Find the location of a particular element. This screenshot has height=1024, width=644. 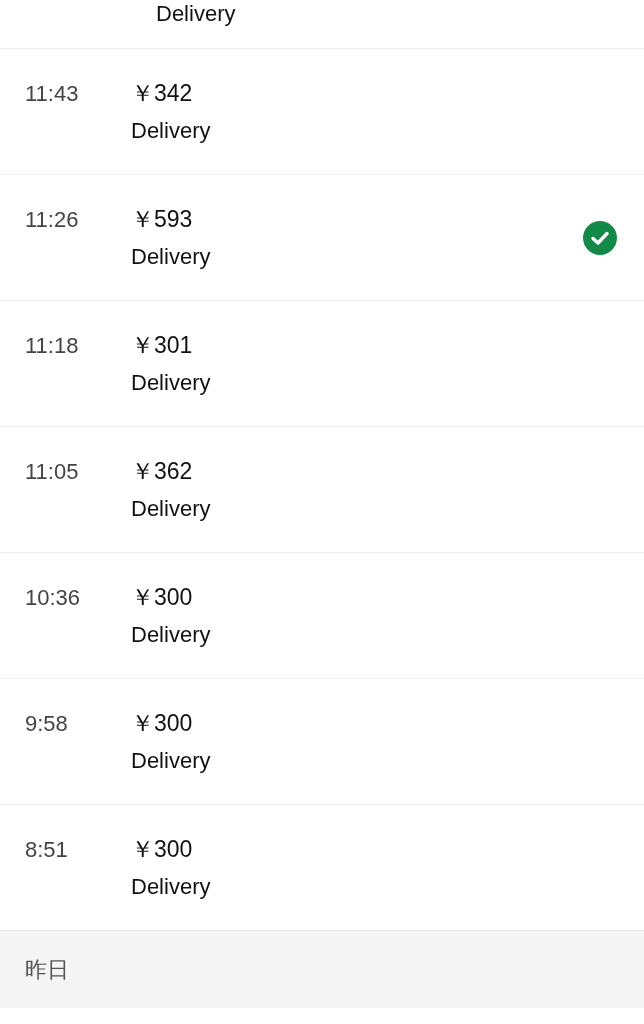

section-title: 昨日 is located at coordinates (47, 970).